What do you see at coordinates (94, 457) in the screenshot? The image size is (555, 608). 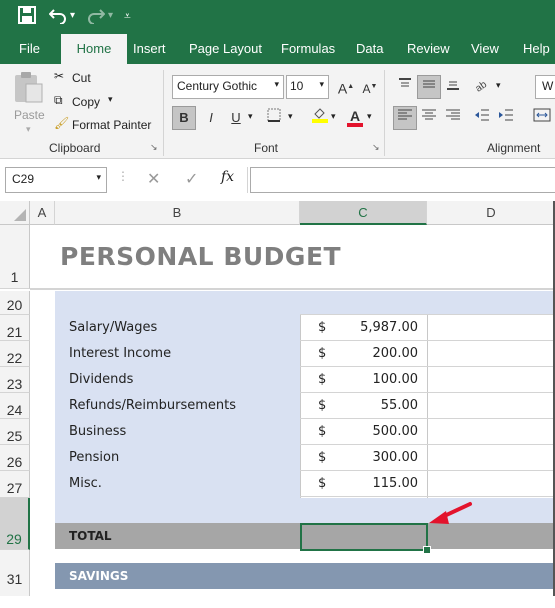 I see `income-label: Pension` at bounding box center [94, 457].